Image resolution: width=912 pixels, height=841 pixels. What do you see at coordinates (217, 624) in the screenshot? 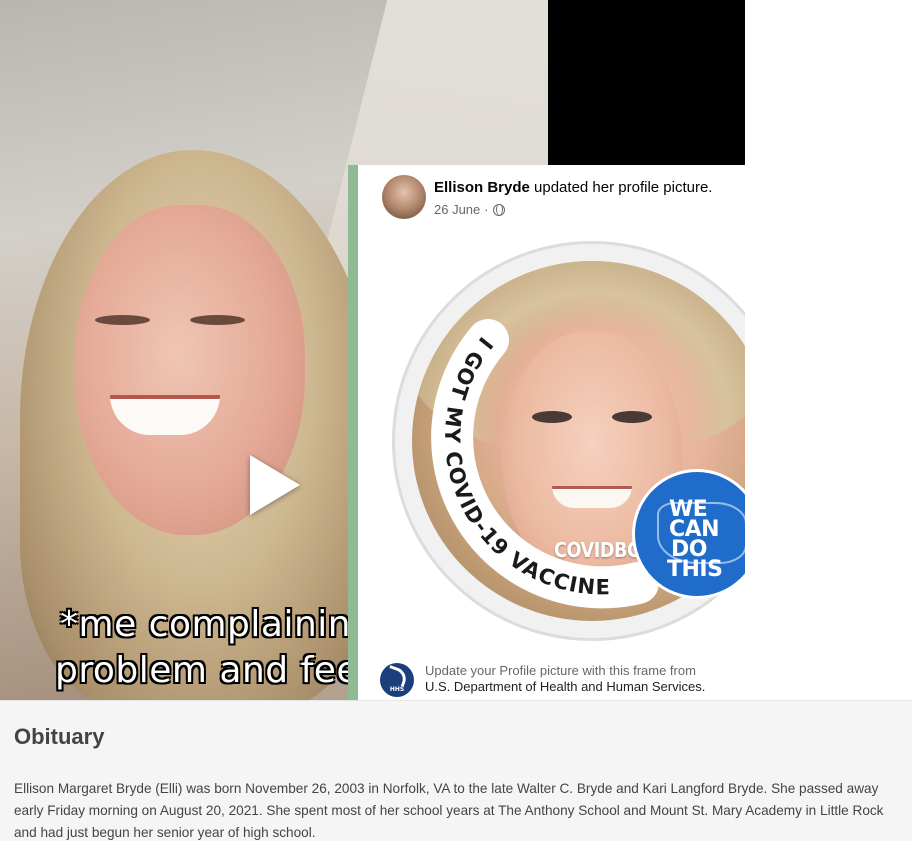
I see `caption-line-1: *me complaining` at bounding box center [217, 624].